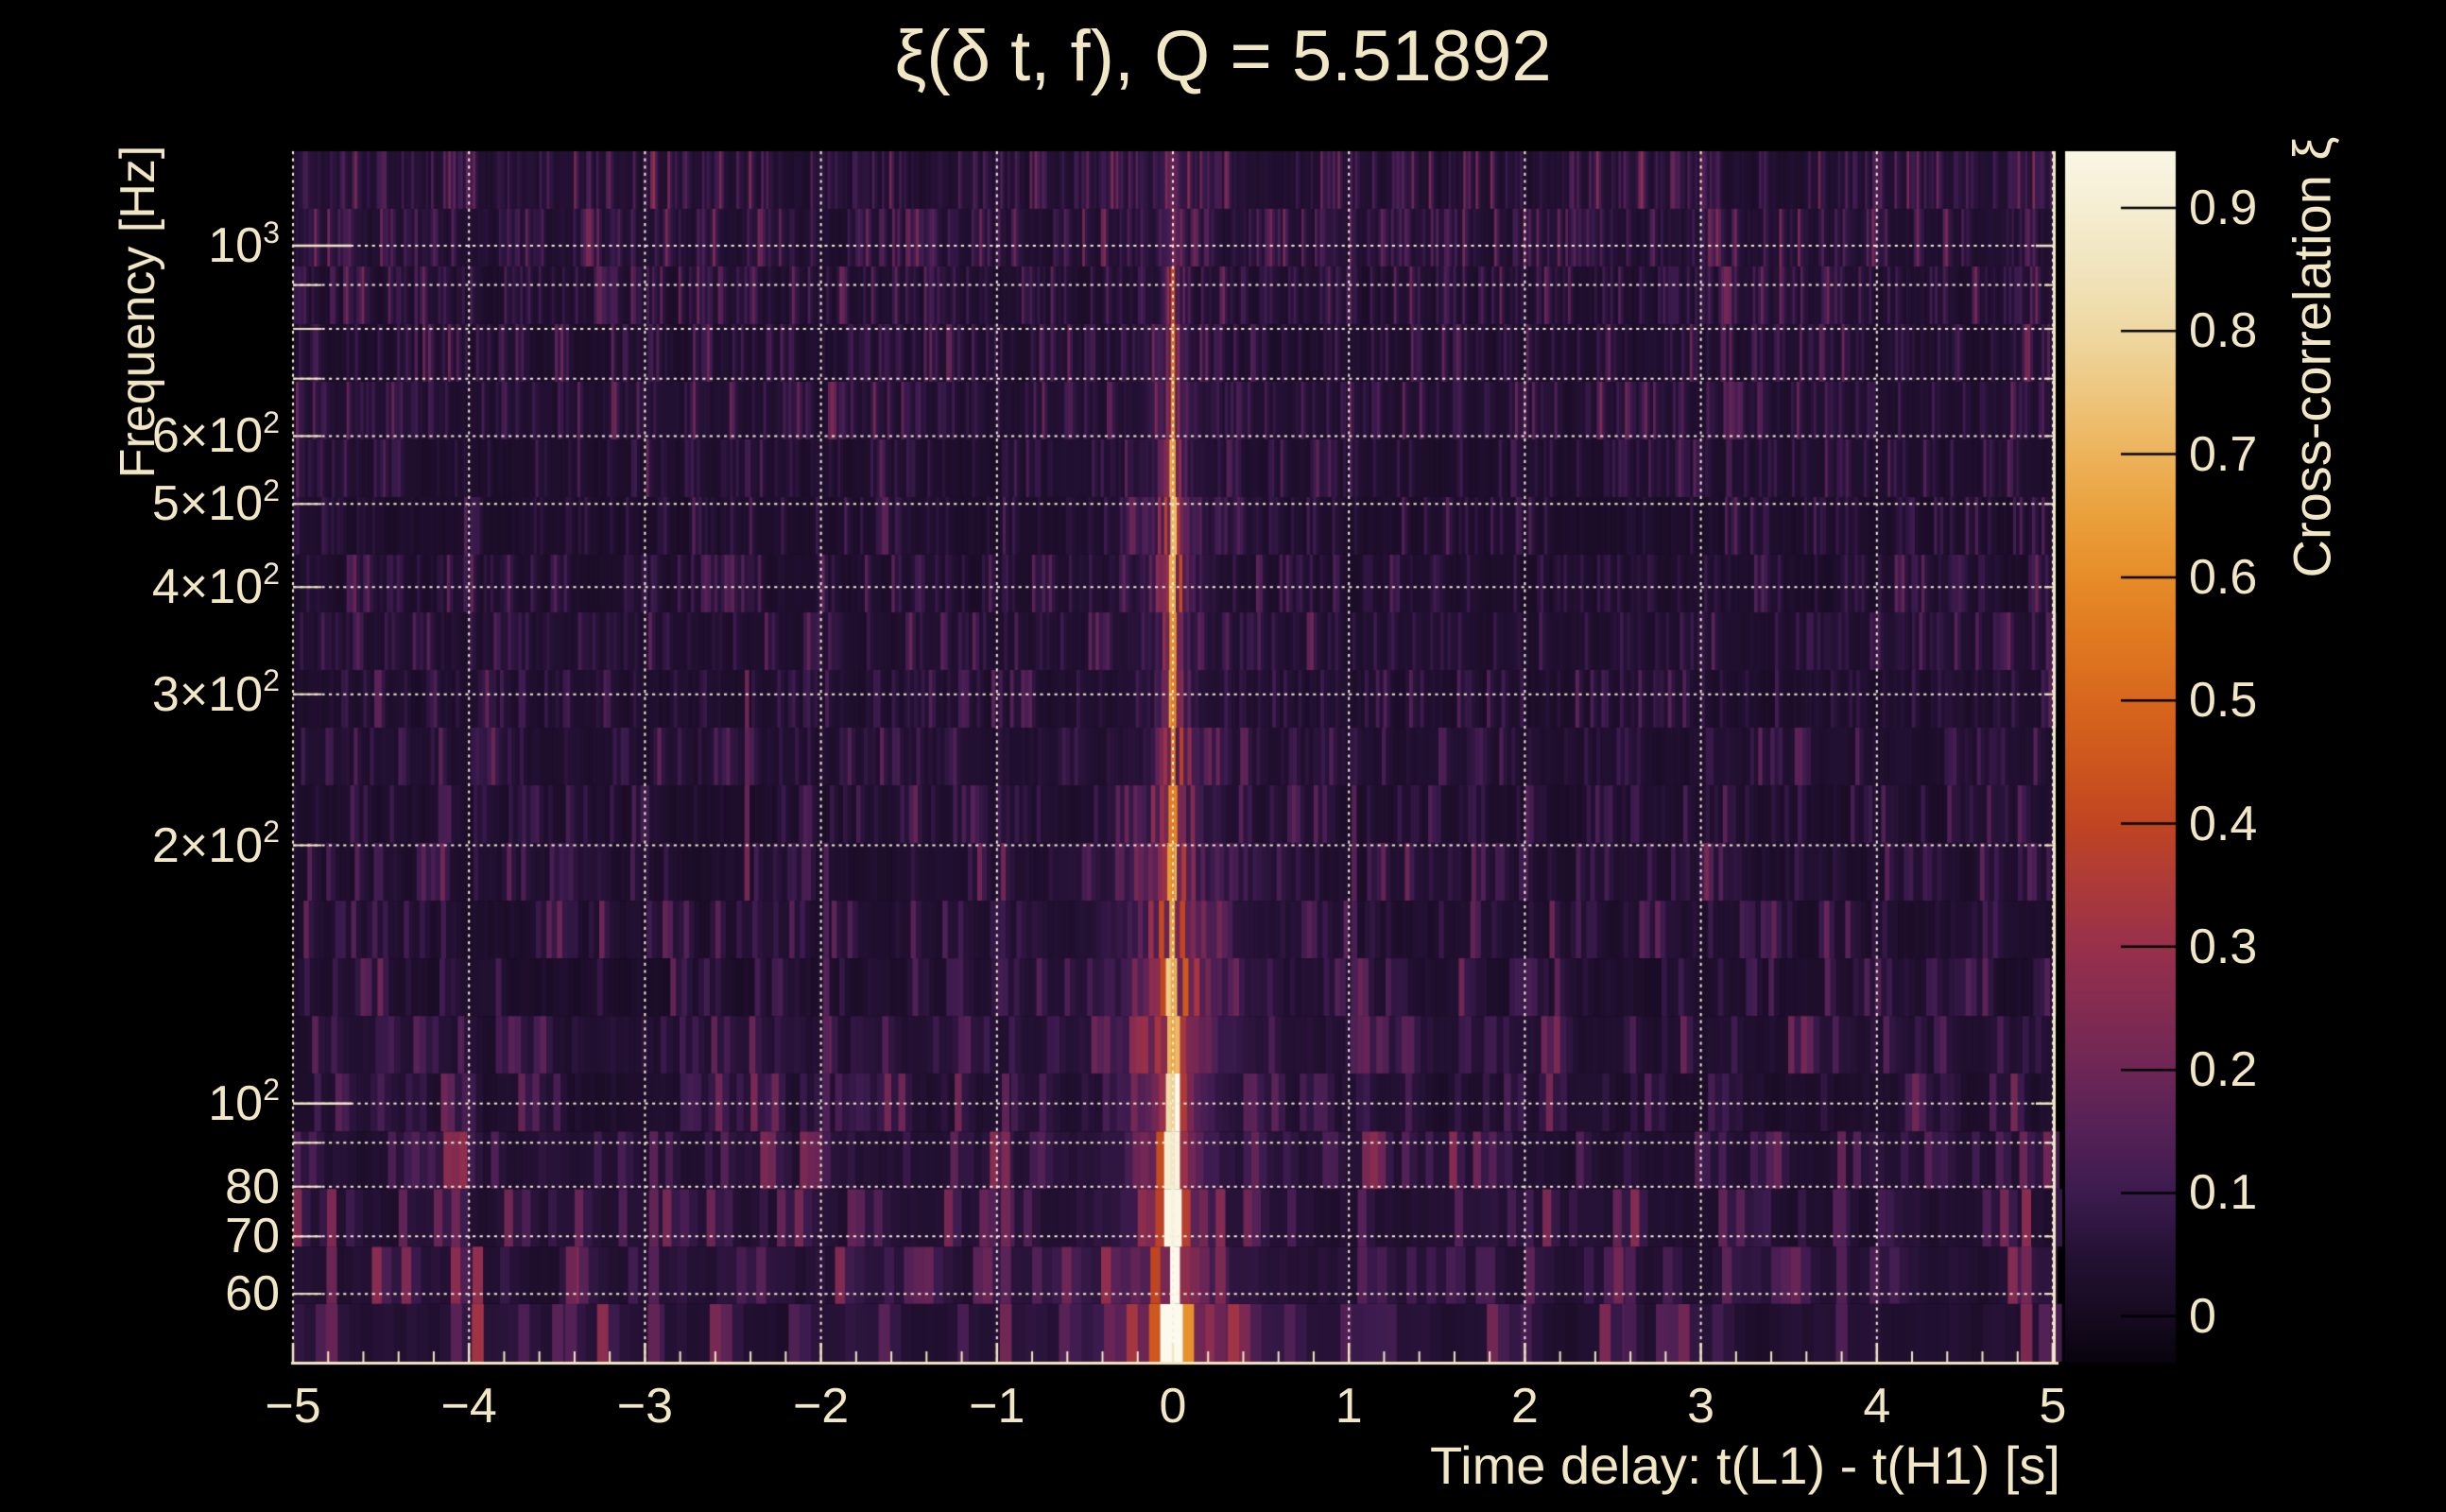  What do you see at coordinates (1349, 1406) in the screenshot?
I see `x-tick-label: 1` at bounding box center [1349, 1406].